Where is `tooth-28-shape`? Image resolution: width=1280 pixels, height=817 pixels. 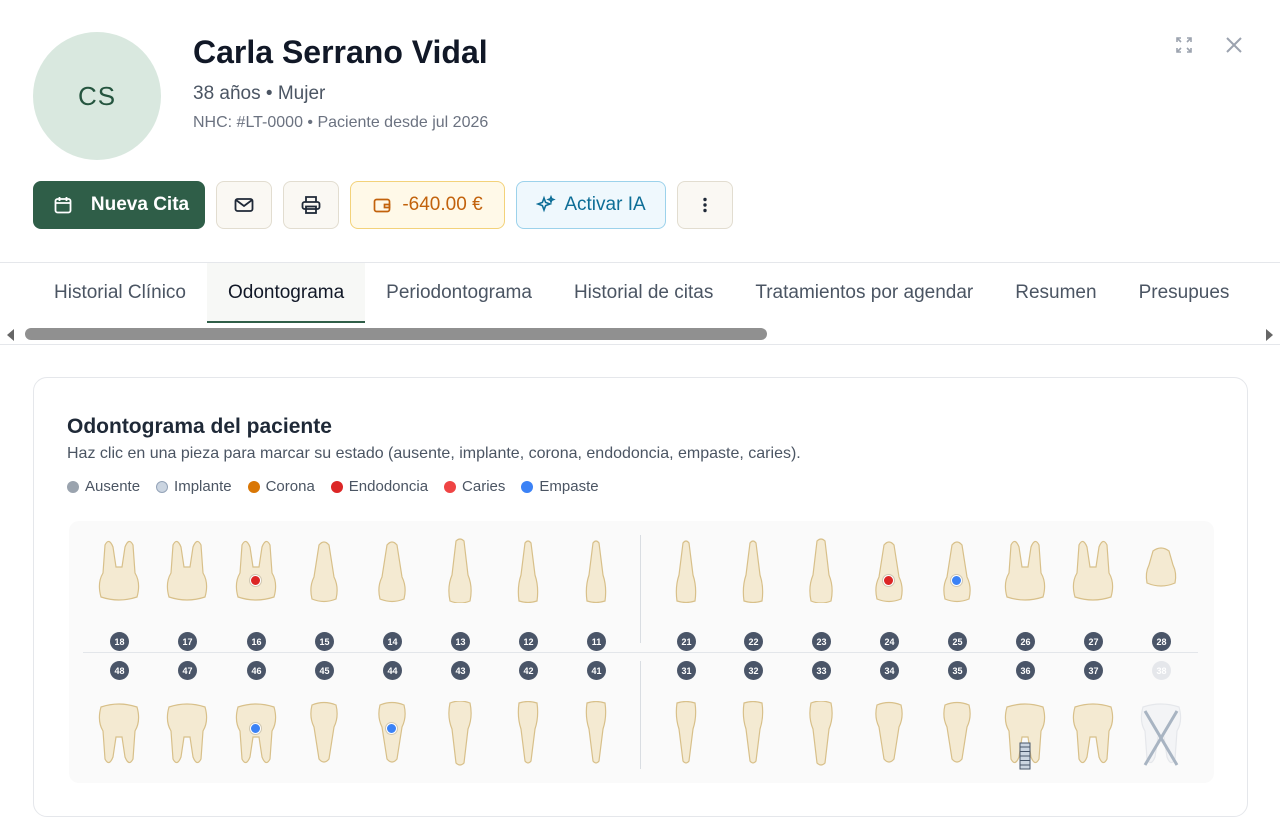 tooth-28-shape is located at coordinates (1161, 567).